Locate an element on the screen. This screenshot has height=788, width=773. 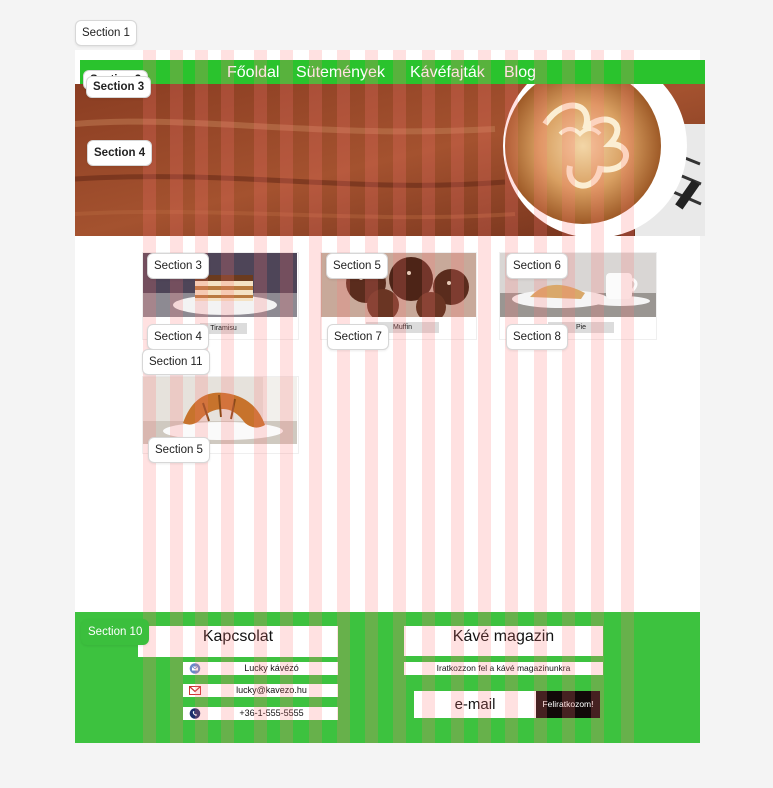
nav-item-pastries: Sütemények is located at coordinates (340, 72).